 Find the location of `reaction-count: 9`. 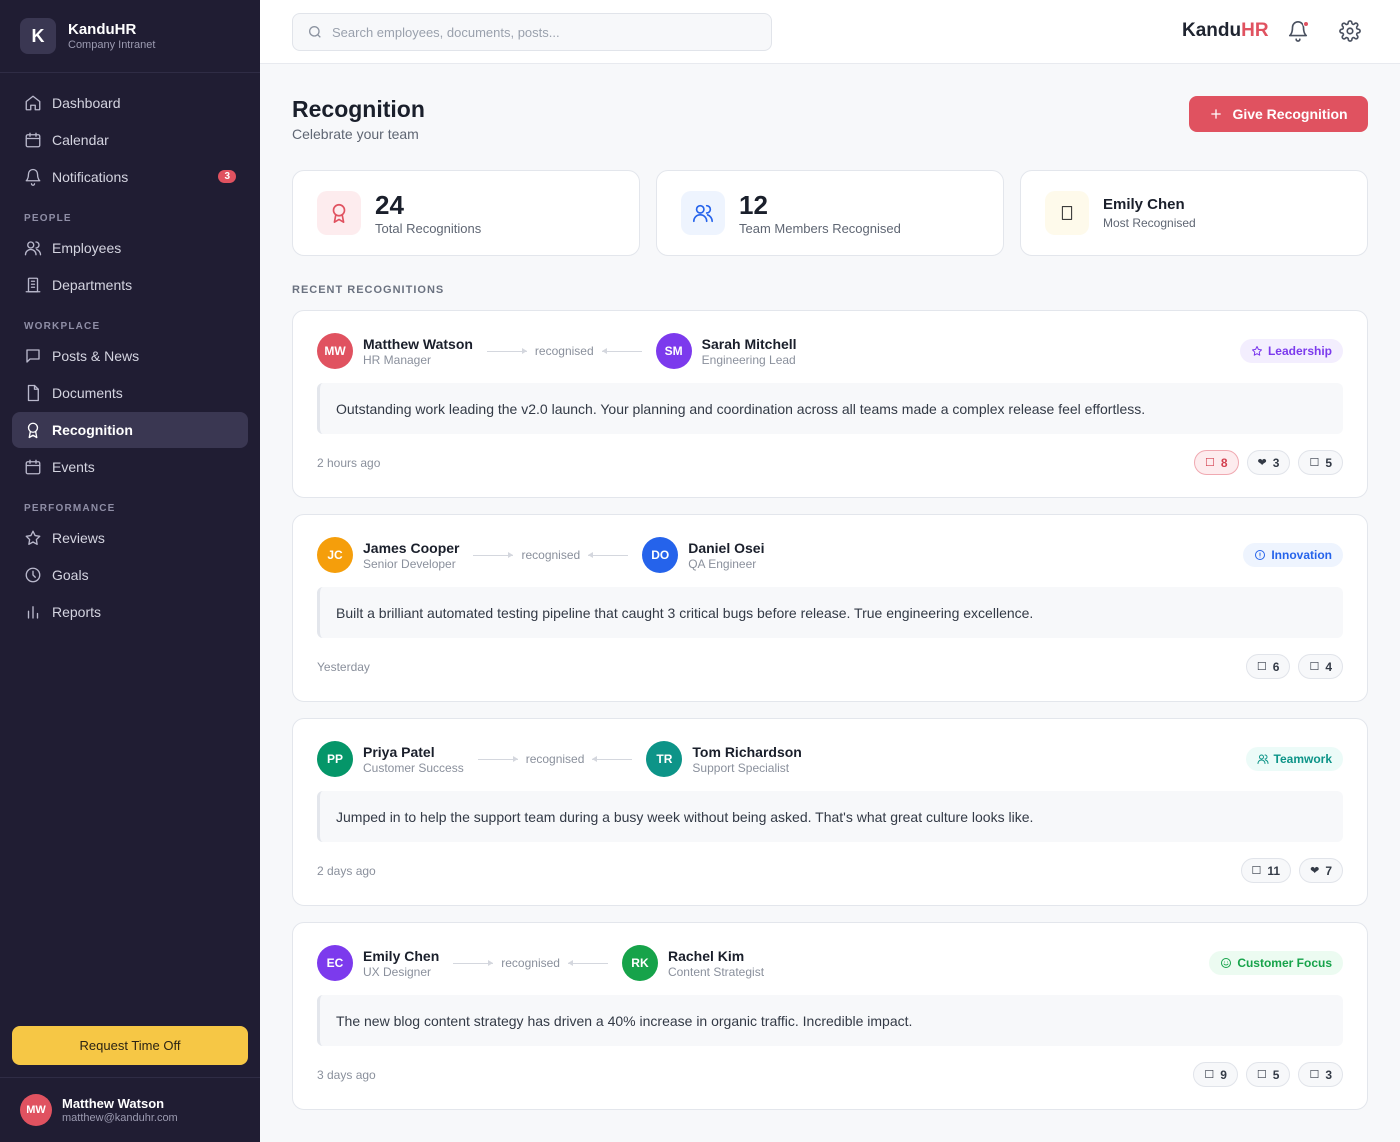

reaction-count: 9 is located at coordinates (1223, 1074).